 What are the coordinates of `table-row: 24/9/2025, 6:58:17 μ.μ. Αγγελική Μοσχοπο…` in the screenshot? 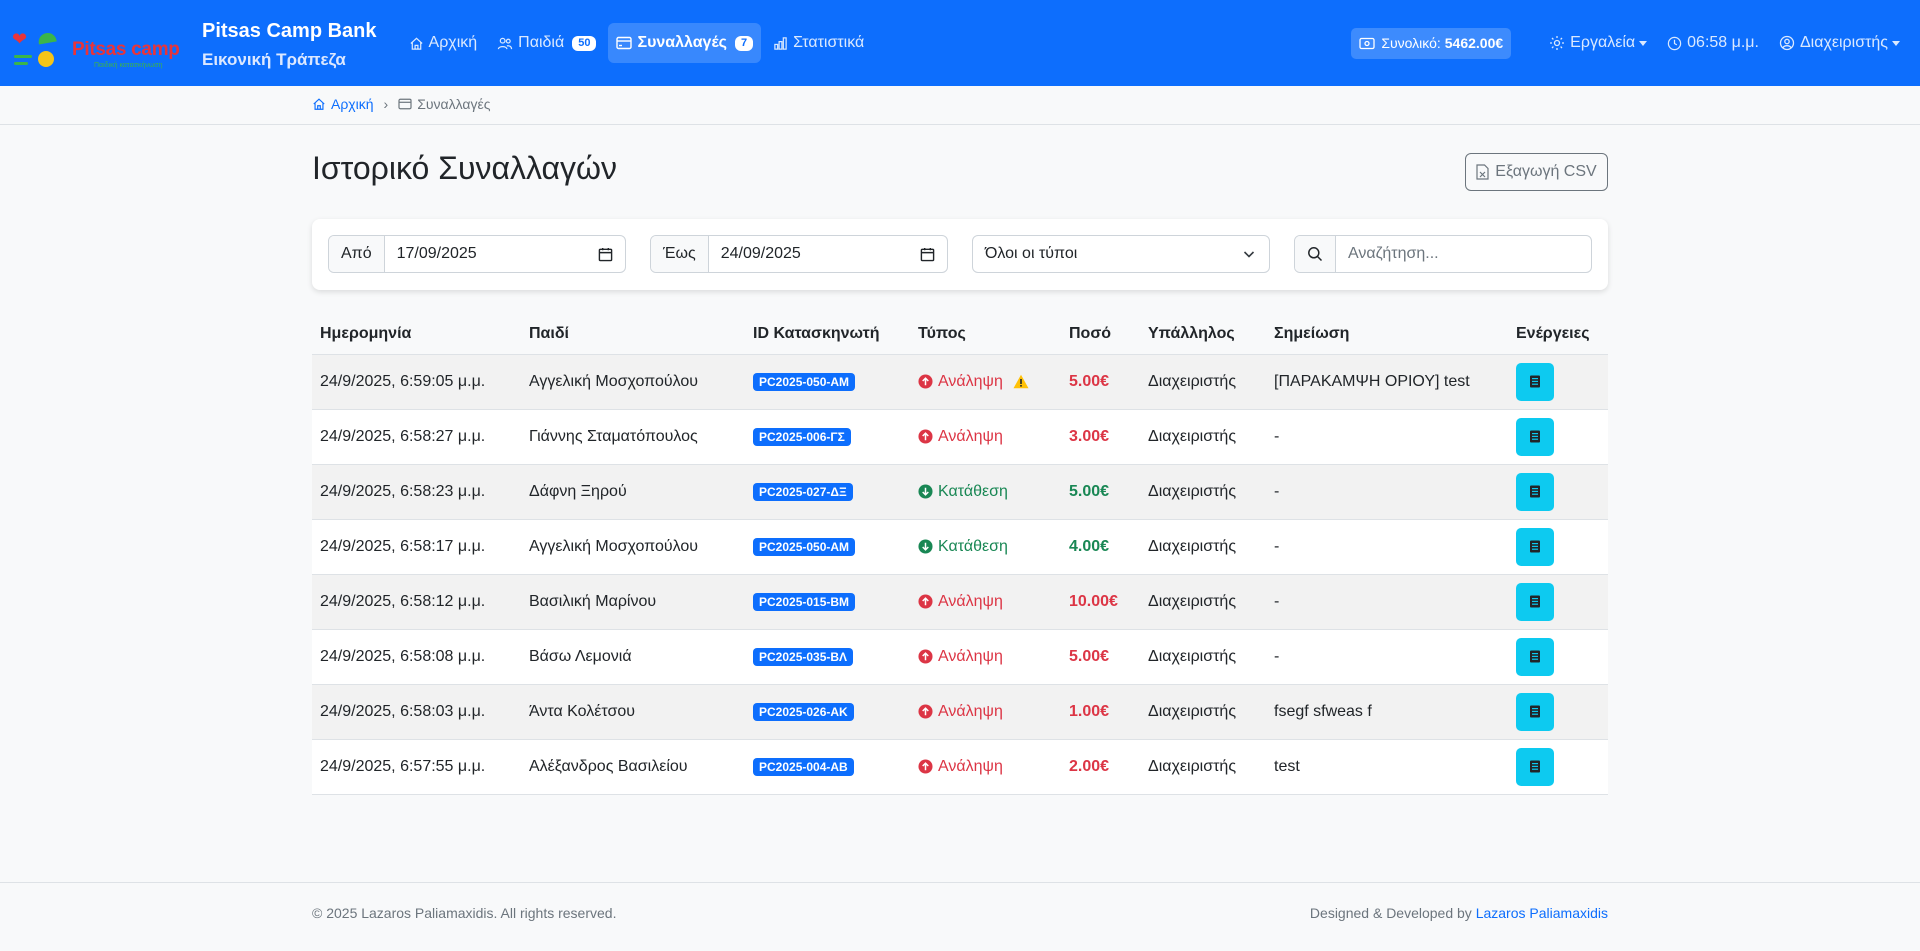 It's located at (960, 547).